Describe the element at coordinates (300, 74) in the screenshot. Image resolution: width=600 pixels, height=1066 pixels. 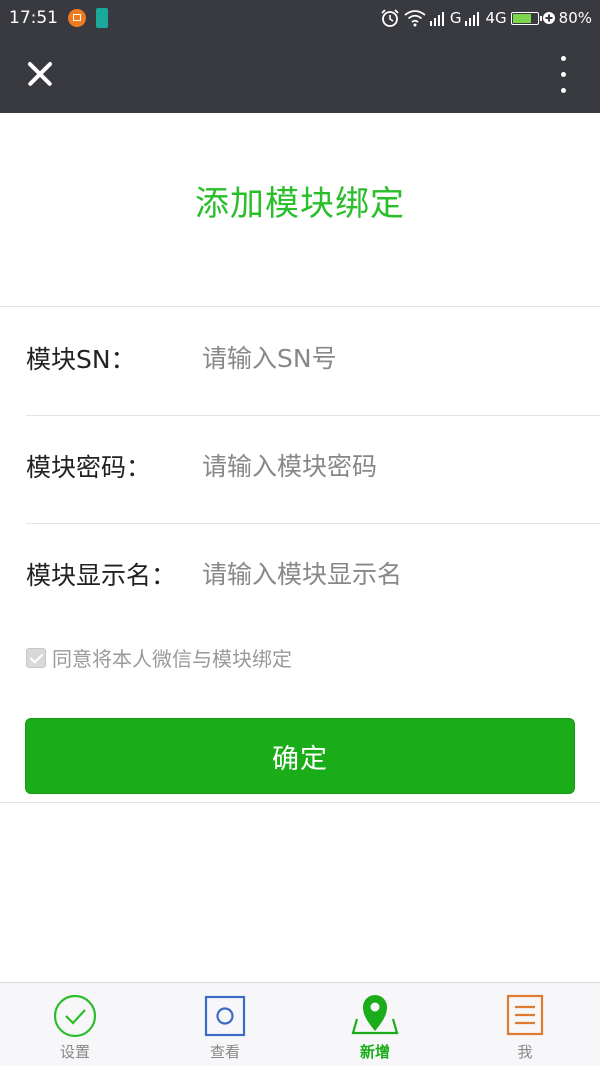
I see `title-bar` at that location.